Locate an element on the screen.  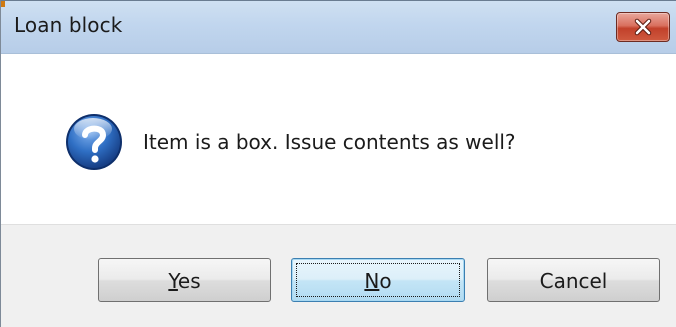
yes-mnemonic: Y is located at coordinates (173, 281).